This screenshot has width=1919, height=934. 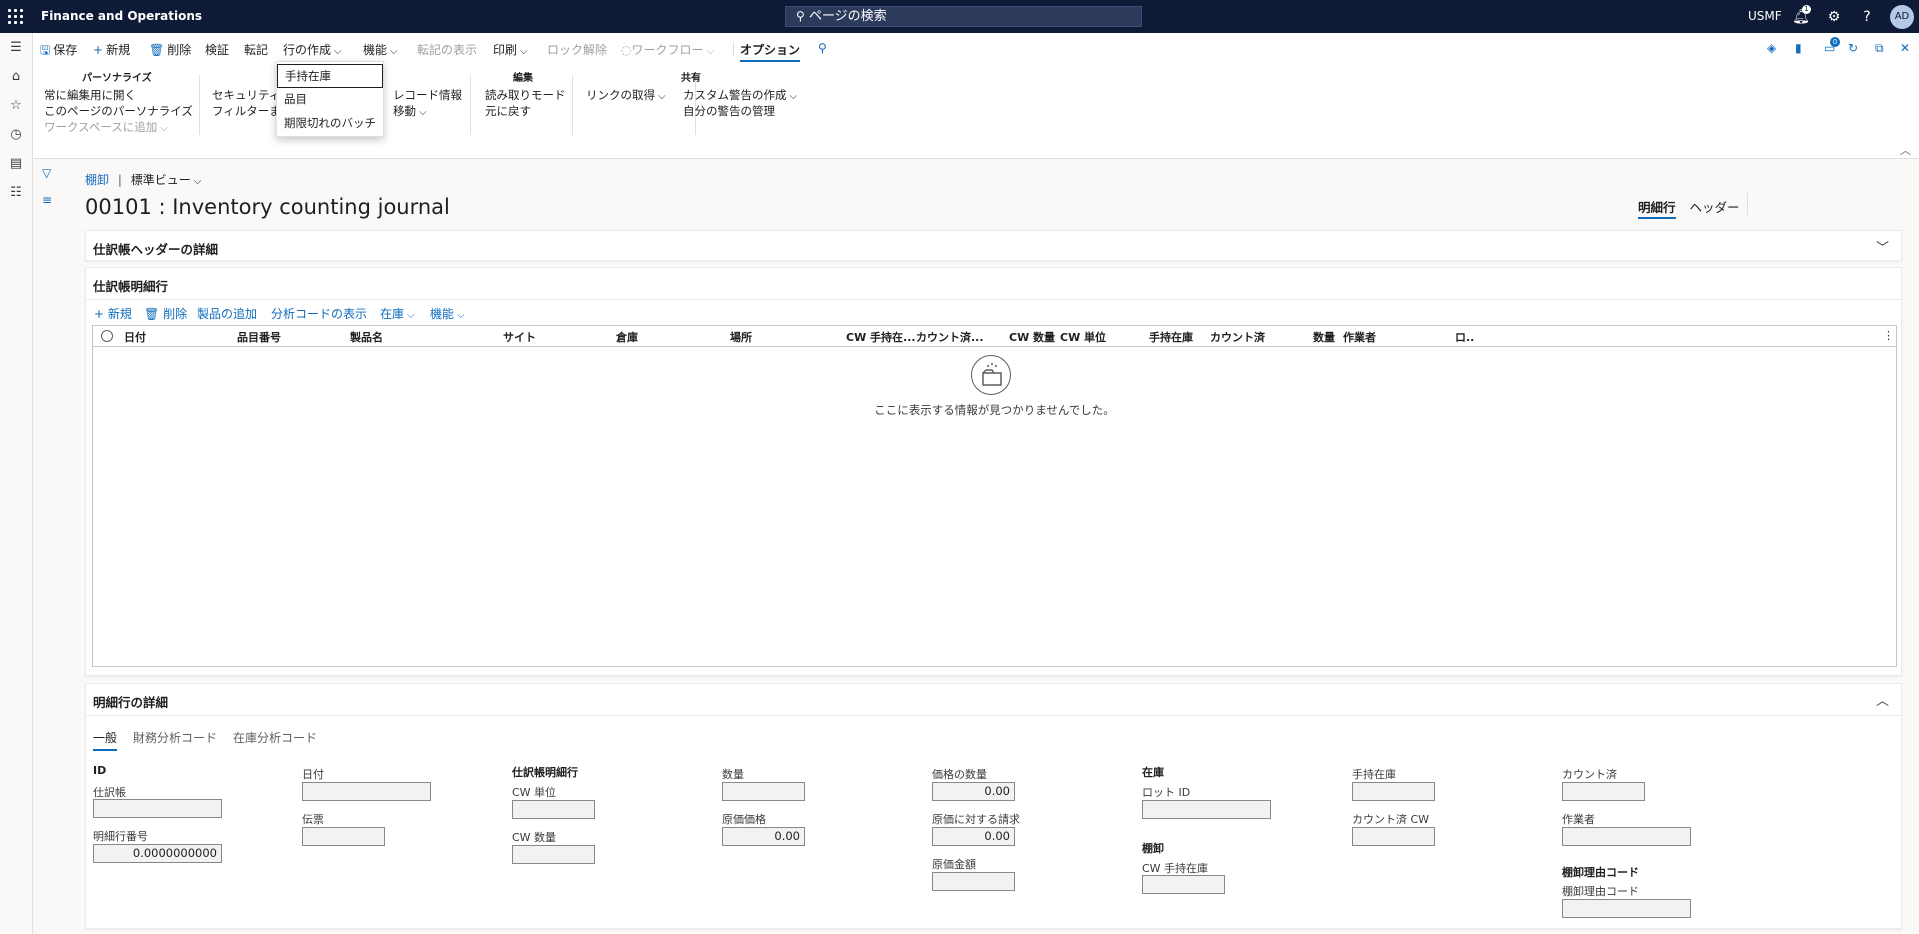 What do you see at coordinates (58, 51) in the screenshot?
I see `save-button: 🖫︎ 保存` at bounding box center [58, 51].